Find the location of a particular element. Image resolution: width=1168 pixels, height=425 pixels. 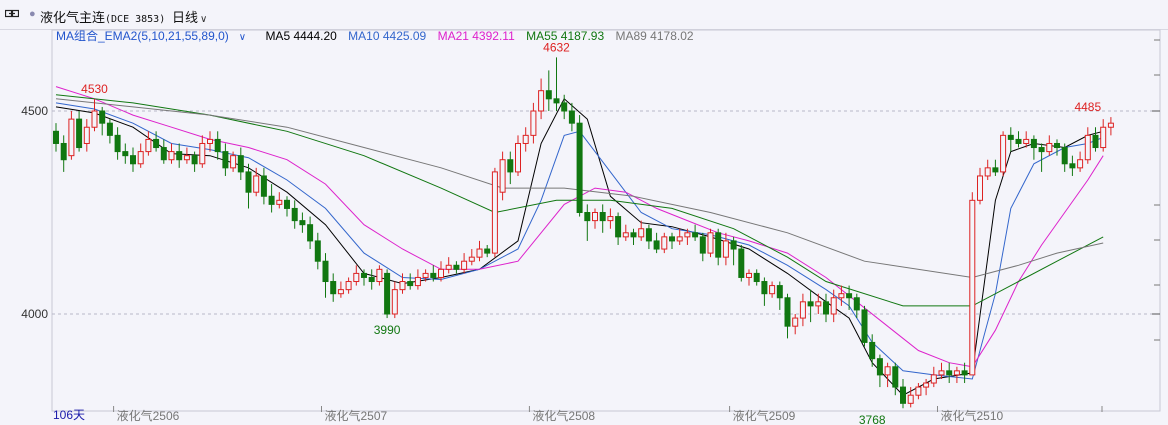

x-tick-label: 液化气2508 is located at coordinates (563, 415).